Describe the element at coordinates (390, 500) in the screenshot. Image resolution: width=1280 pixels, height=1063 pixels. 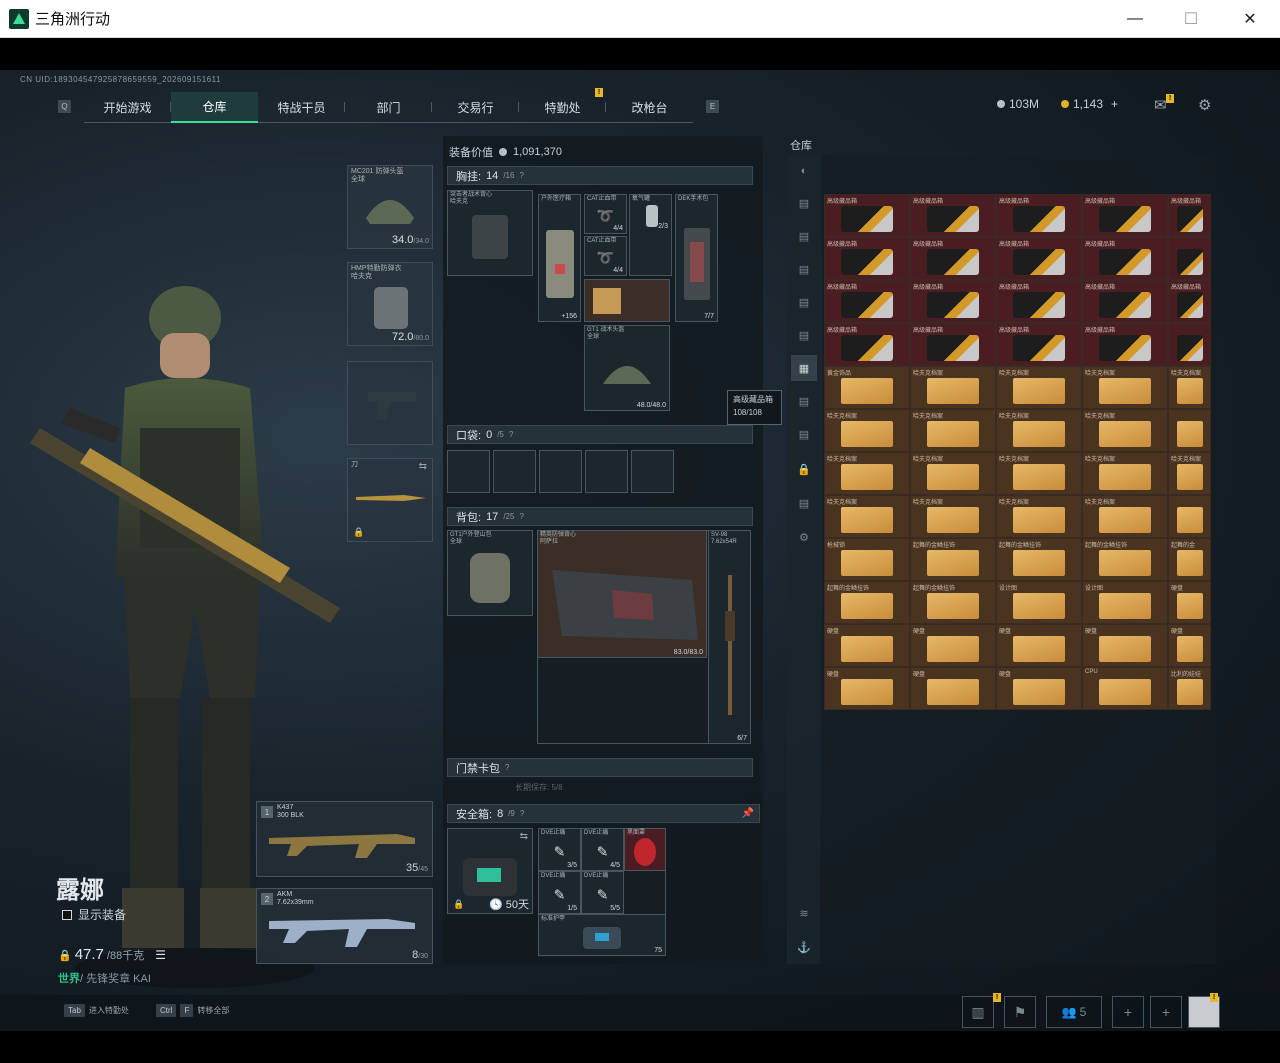
I see `melee-slot: 刀 ⇆ 🔒` at that location.